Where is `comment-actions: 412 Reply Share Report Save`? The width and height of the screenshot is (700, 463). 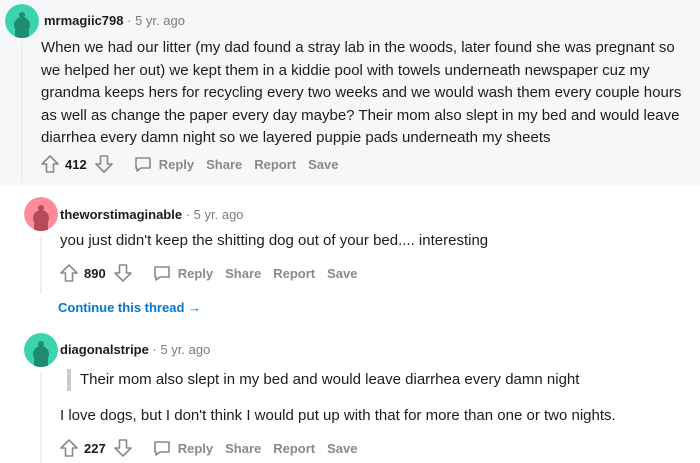 comment-actions: 412 Reply Share Report Save is located at coordinates (189, 164).